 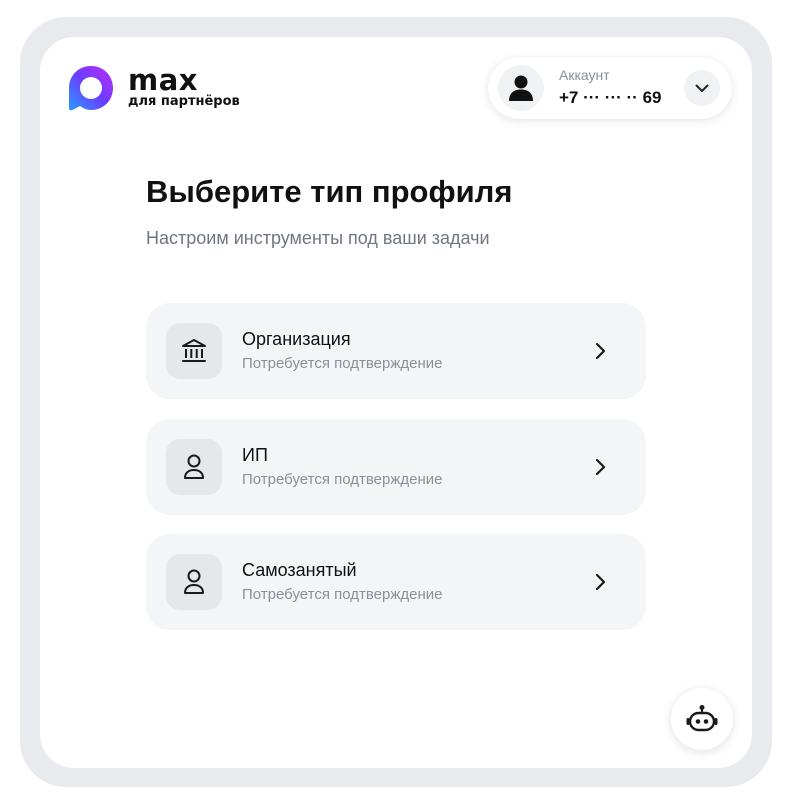 What do you see at coordinates (329, 191) in the screenshot?
I see `page-title: Выберите тип профиля` at bounding box center [329, 191].